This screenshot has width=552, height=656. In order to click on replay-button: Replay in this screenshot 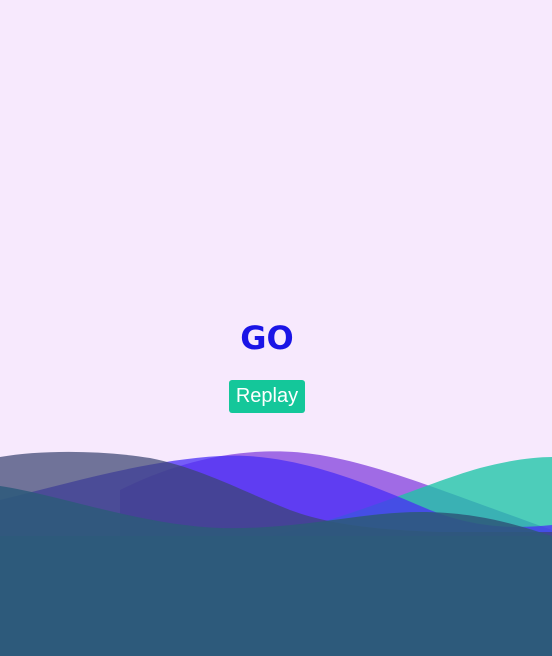, I will do `click(267, 396)`.